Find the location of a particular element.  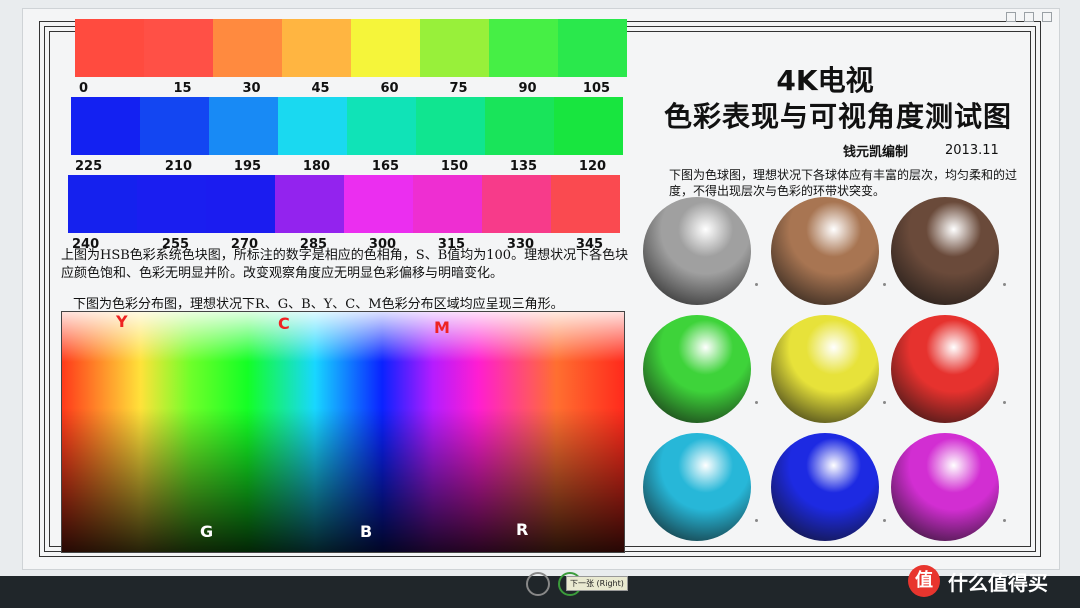

hue-label: 45 is located at coordinates (320, 88).